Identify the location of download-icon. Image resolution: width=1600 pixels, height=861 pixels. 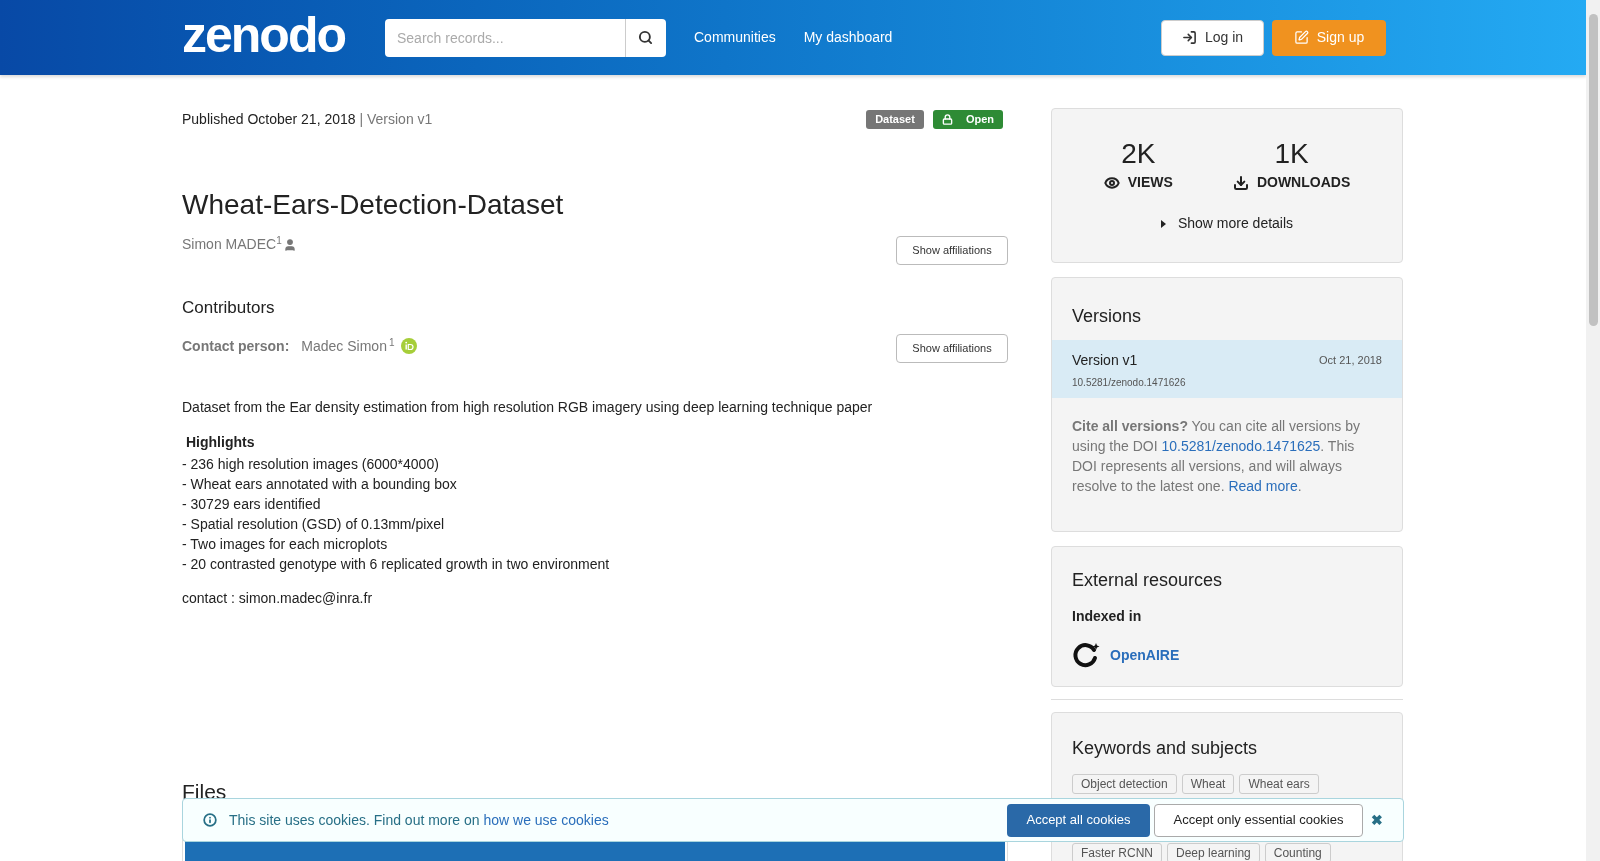
(1240, 182).